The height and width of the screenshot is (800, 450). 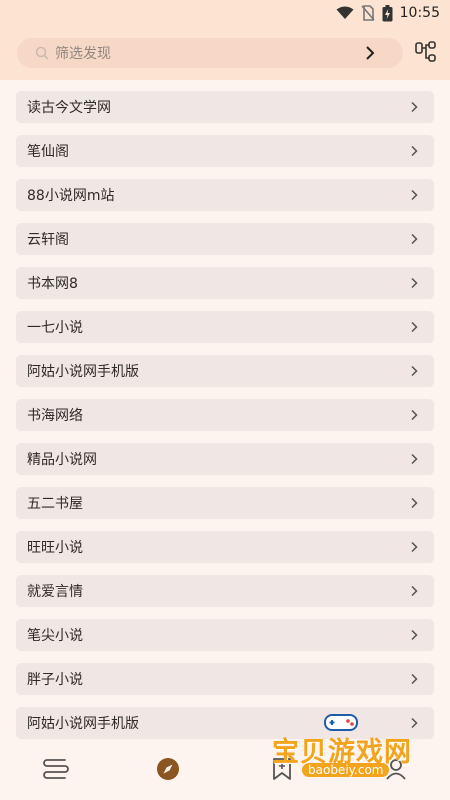 I want to click on list-item-label: 笔尖小说, so click(x=55, y=636).